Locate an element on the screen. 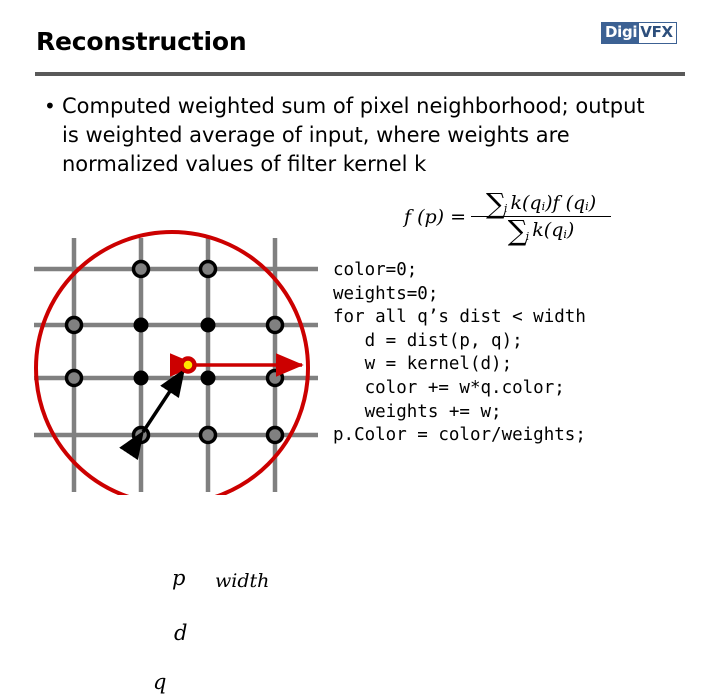  numerator-function-subscript: i is located at coordinates (587, 207).